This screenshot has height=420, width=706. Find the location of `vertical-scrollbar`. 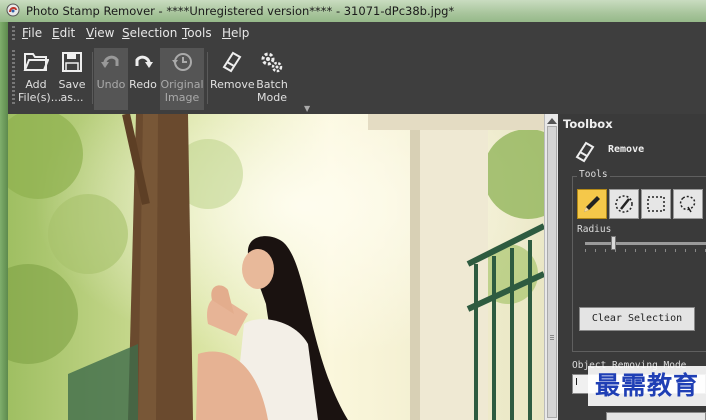

vertical-scrollbar is located at coordinates (551, 267).